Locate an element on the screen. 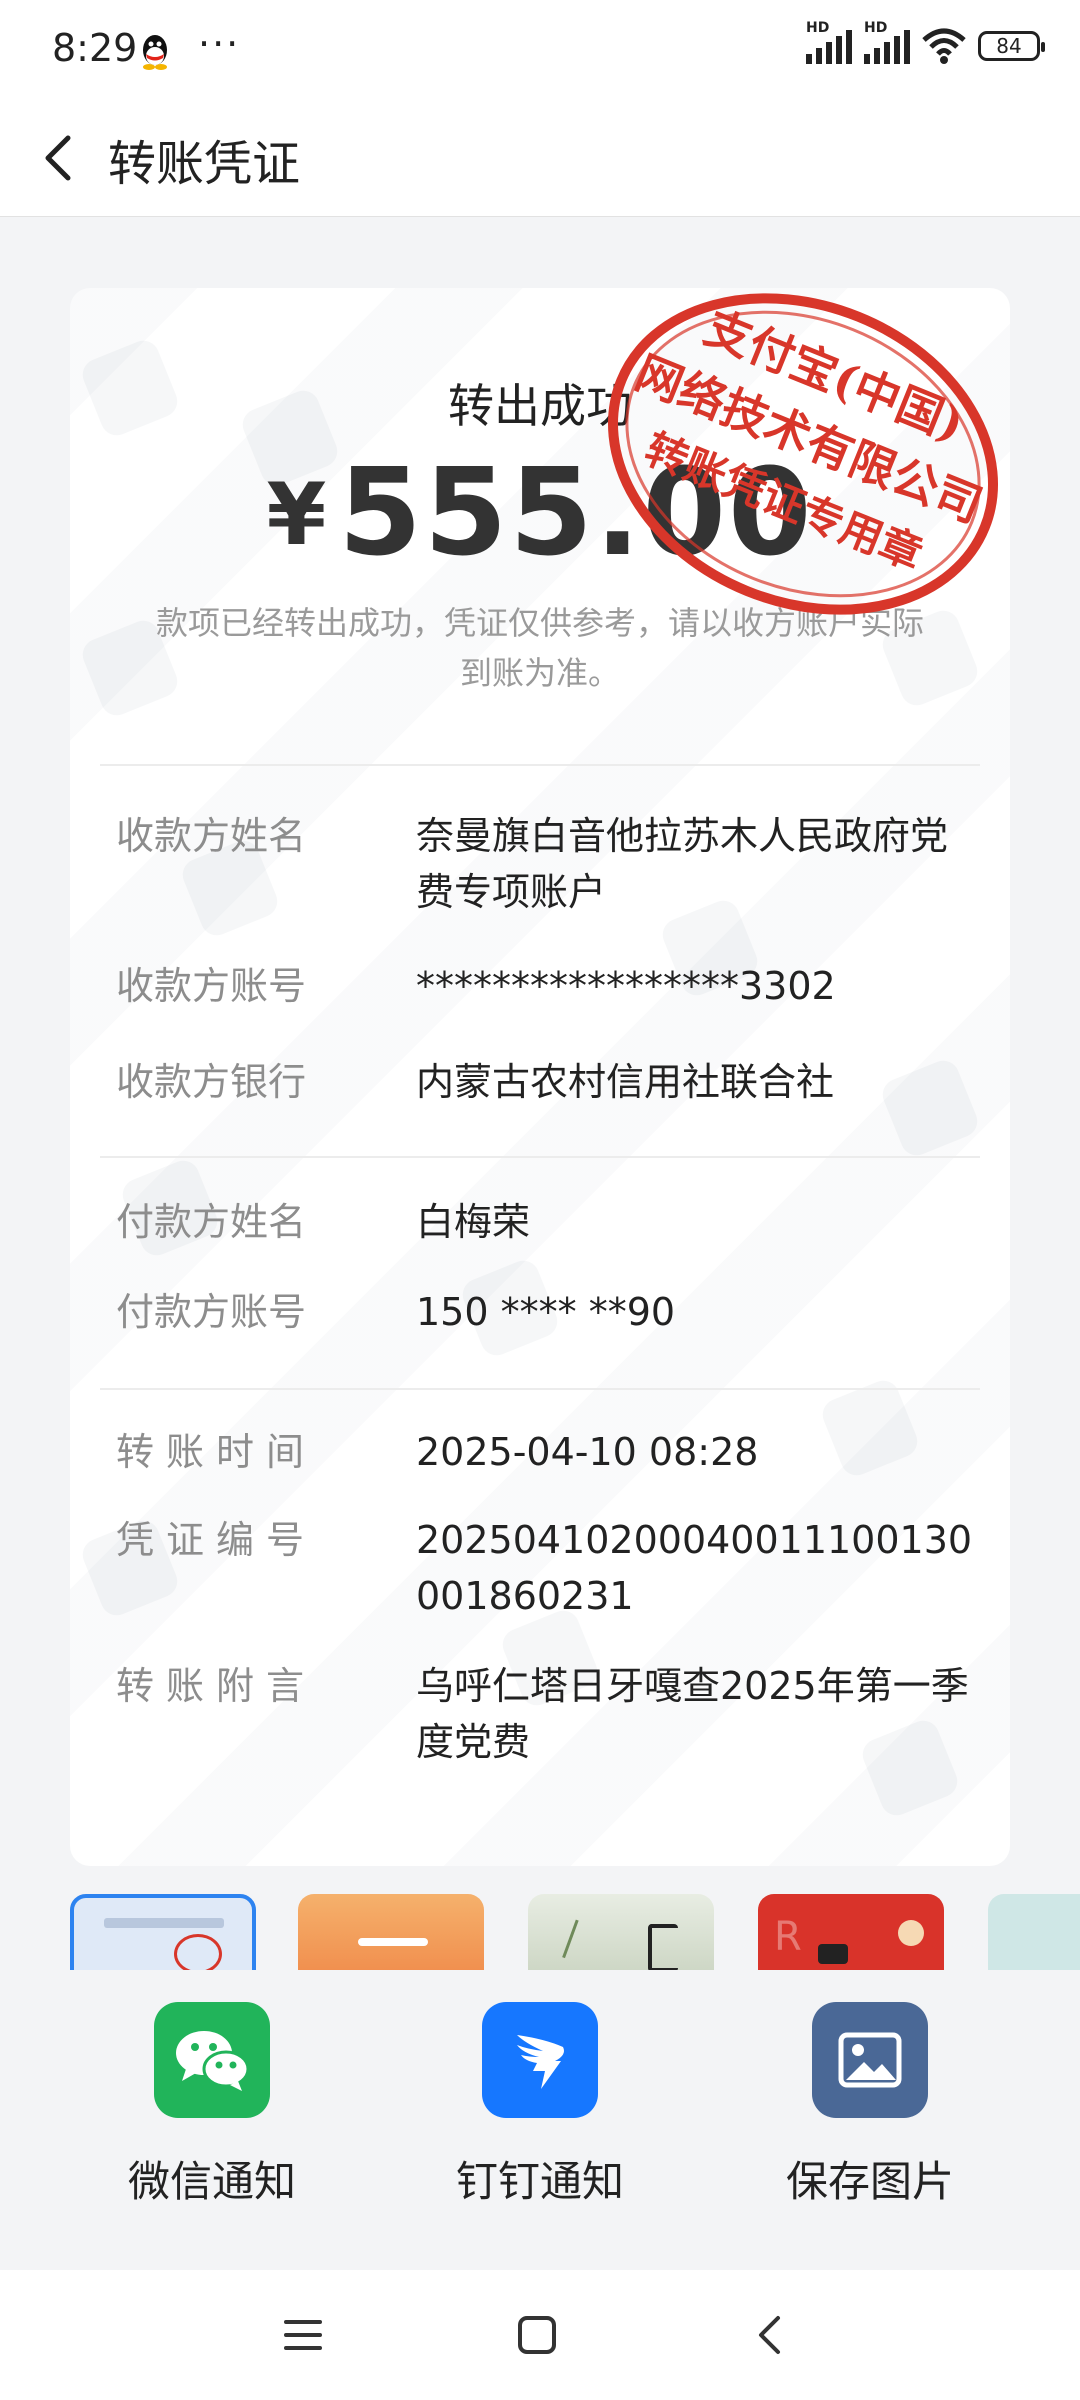  status-time: 8:29 is located at coordinates (95, 48).